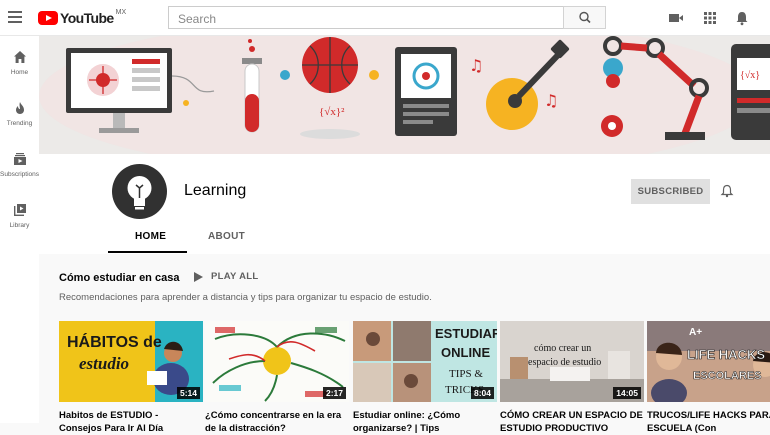 This screenshot has width=770, height=435. What do you see at coordinates (465, 352) in the screenshot?
I see `svg-text: ONLINE` at bounding box center [465, 352].